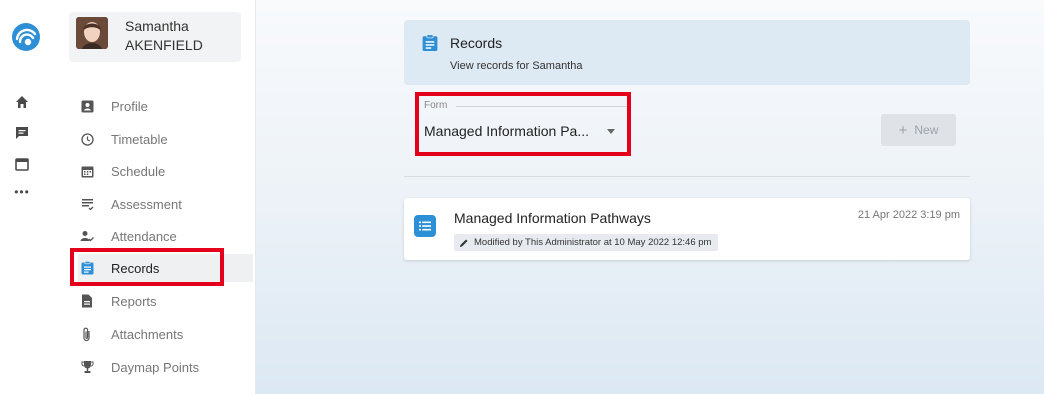  What do you see at coordinates (165, 106) in the screenshot?
I see `sidebar-item-profile: Profile` at bounding box center [165, 106].